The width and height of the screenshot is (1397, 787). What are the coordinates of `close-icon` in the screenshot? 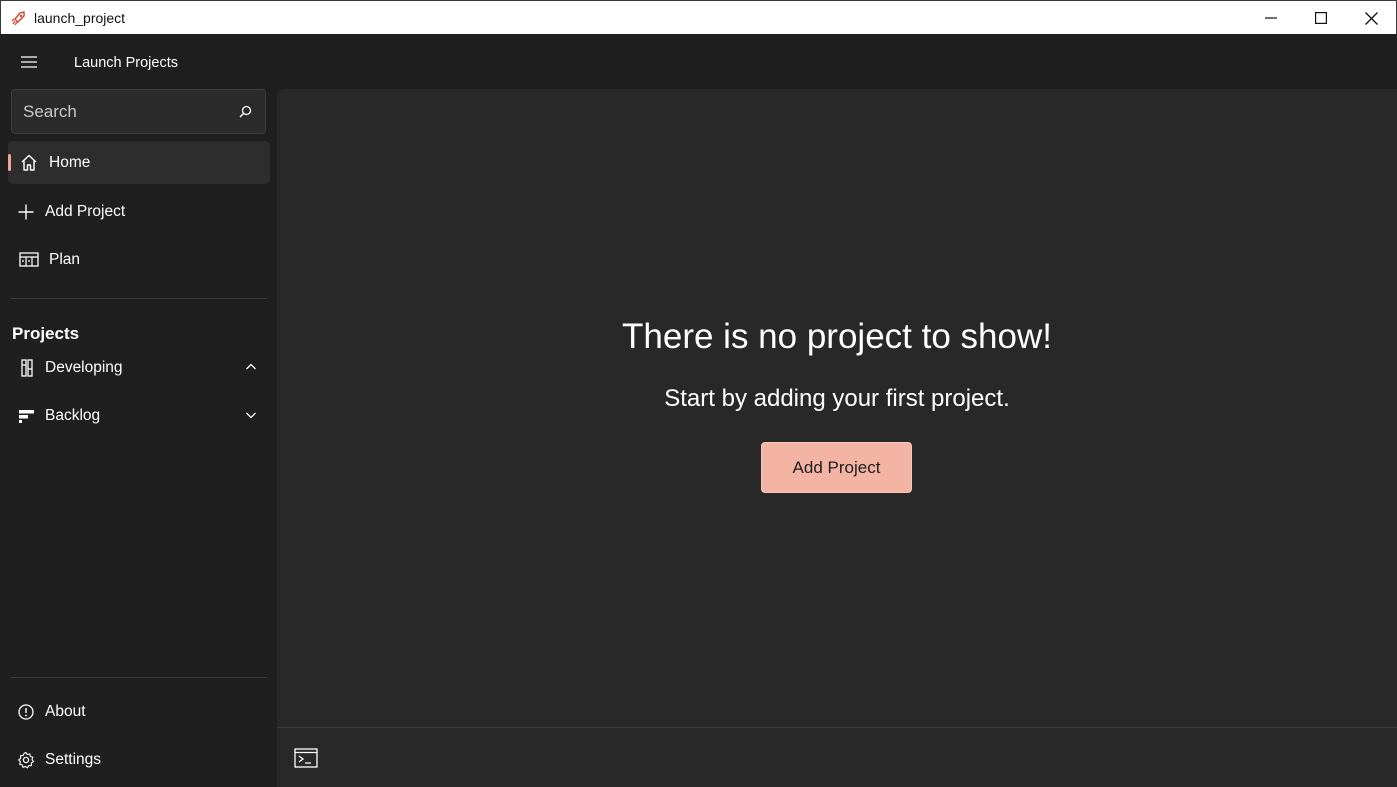 It's located at (1371, 18).